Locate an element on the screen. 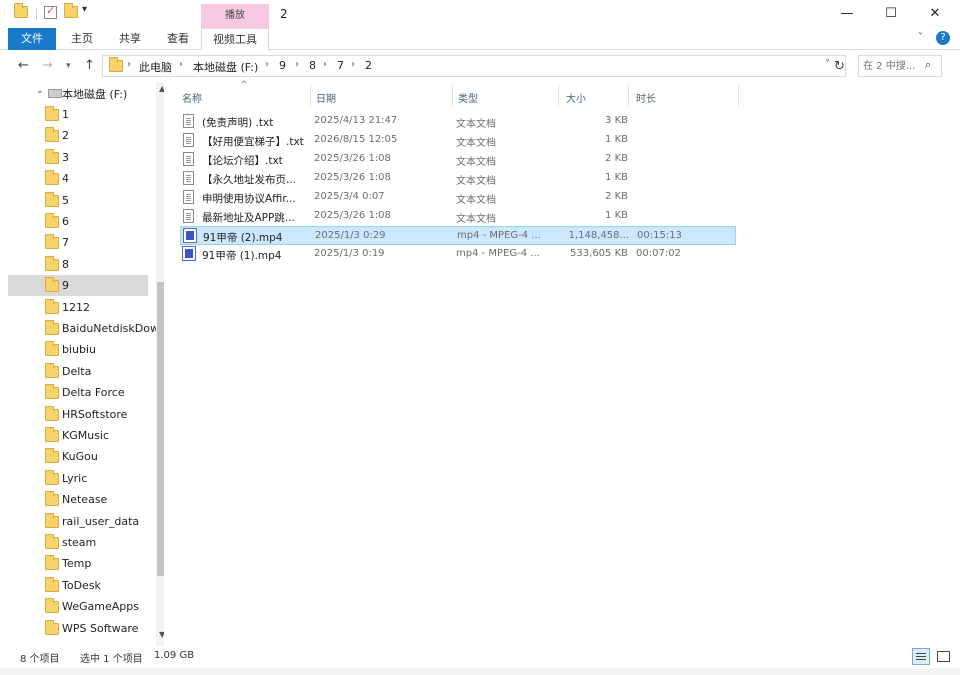  scroll-up-icon: ▲ is located at coordinates (161, 88).